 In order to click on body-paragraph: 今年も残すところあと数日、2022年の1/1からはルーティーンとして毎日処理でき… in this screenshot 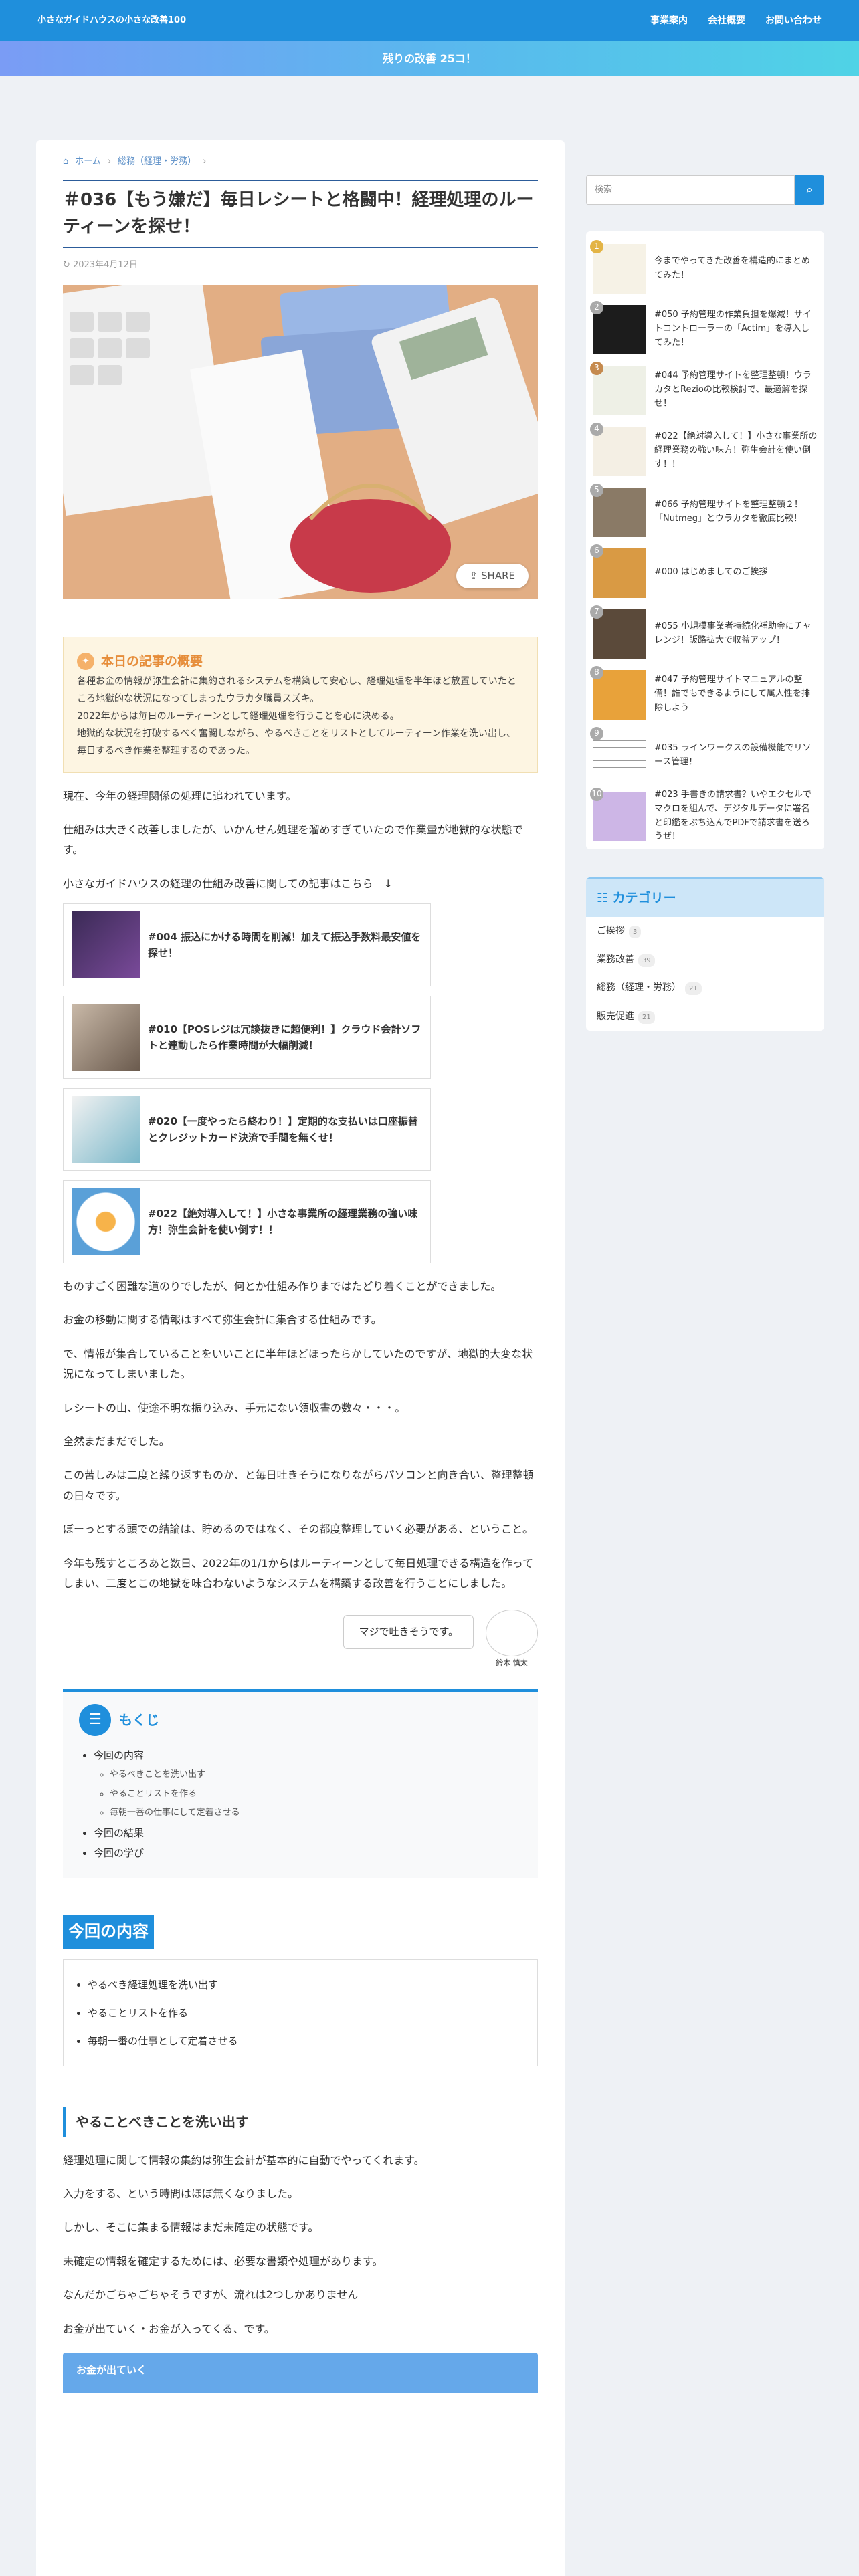, I will do `click(299, 1573)`.